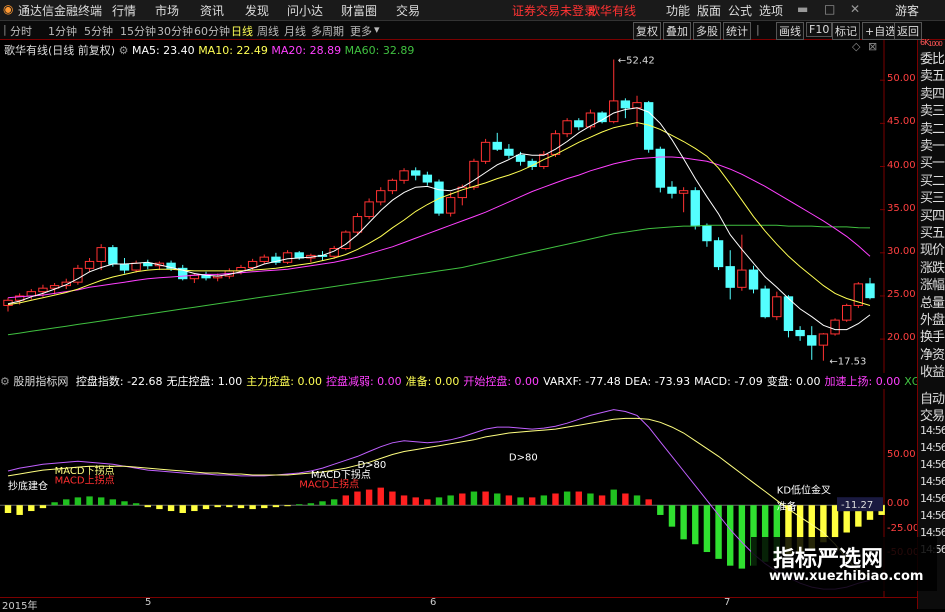 The width and height of the screenshot is (945, 612). Describe the element at coordinates (932, 161) in the screenshot. I see `quote-field-label: 买一` at that location.